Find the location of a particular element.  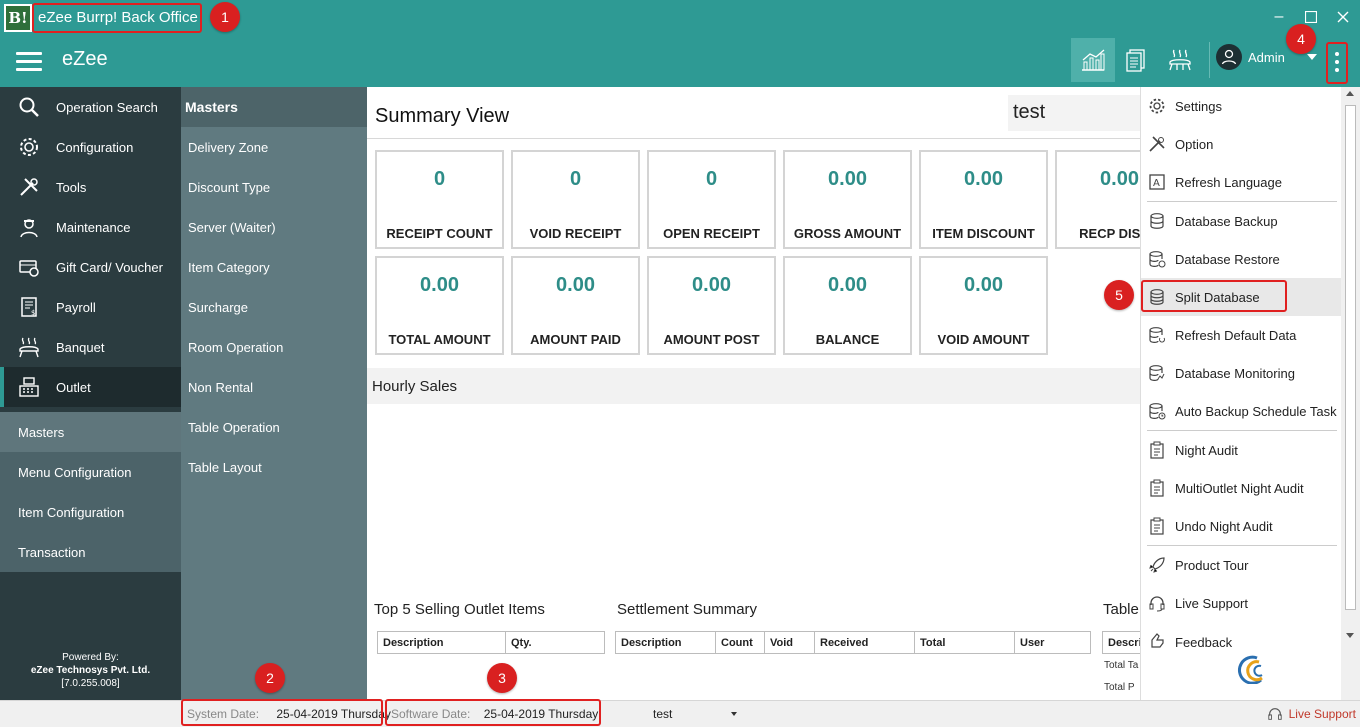

hamburger-menu-icon is located at coordinates (29, 62).